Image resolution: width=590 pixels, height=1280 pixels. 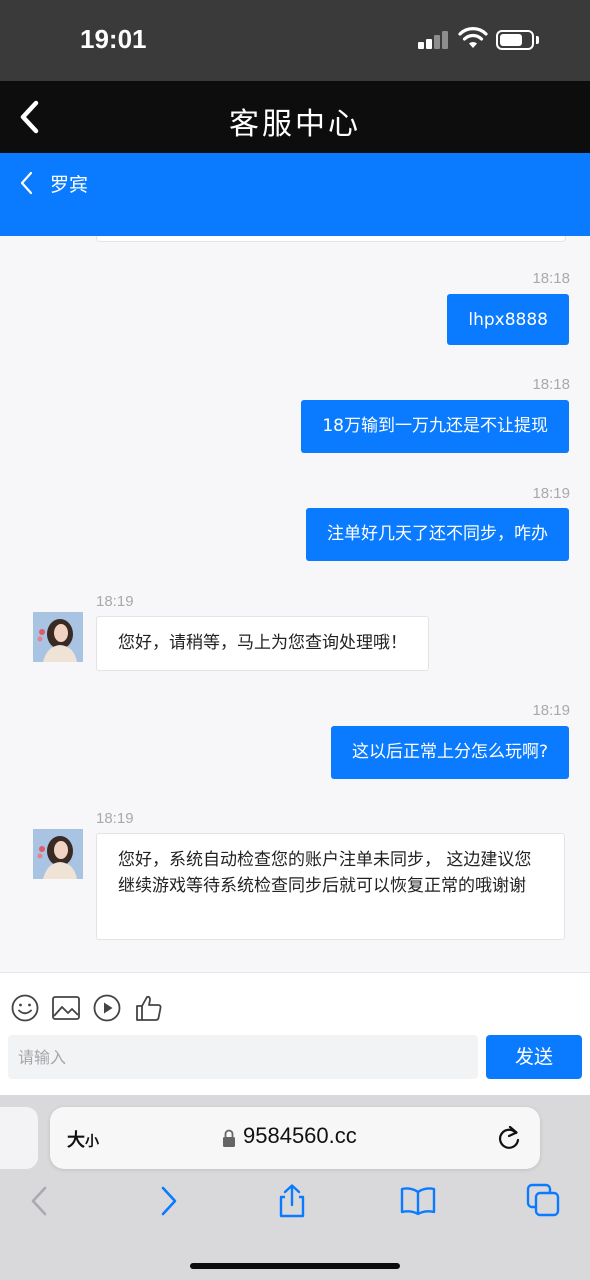 What do you see at coordinates (149, 1008) in the screenshot?
I see `thumbs-up-icon` at bounding box center [149, 1008].